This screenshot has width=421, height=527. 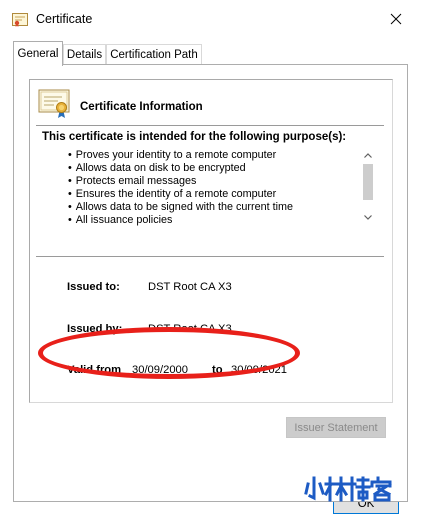 I want to click on purposes-scrollbar, so click(x=368, y=186).